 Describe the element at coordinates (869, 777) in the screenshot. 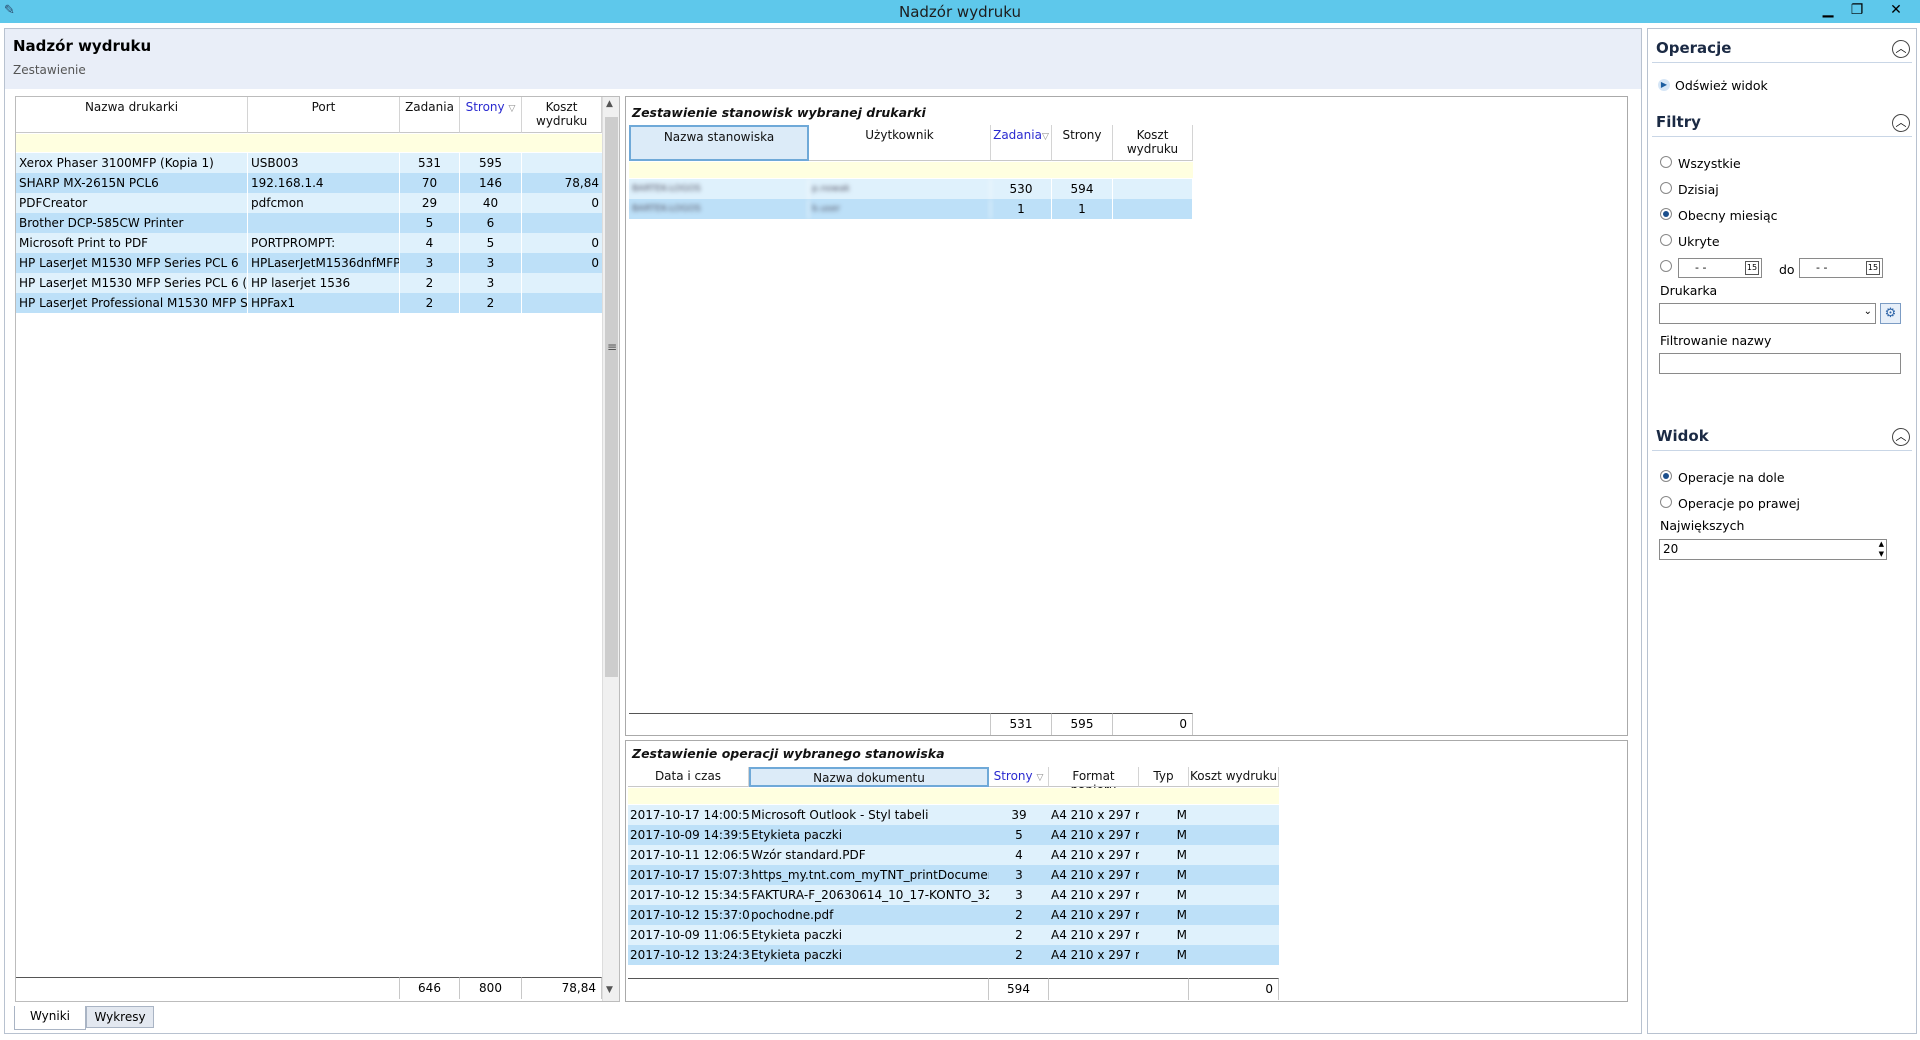

I see `col-header-document: Nazwa dokumentu` at that location.